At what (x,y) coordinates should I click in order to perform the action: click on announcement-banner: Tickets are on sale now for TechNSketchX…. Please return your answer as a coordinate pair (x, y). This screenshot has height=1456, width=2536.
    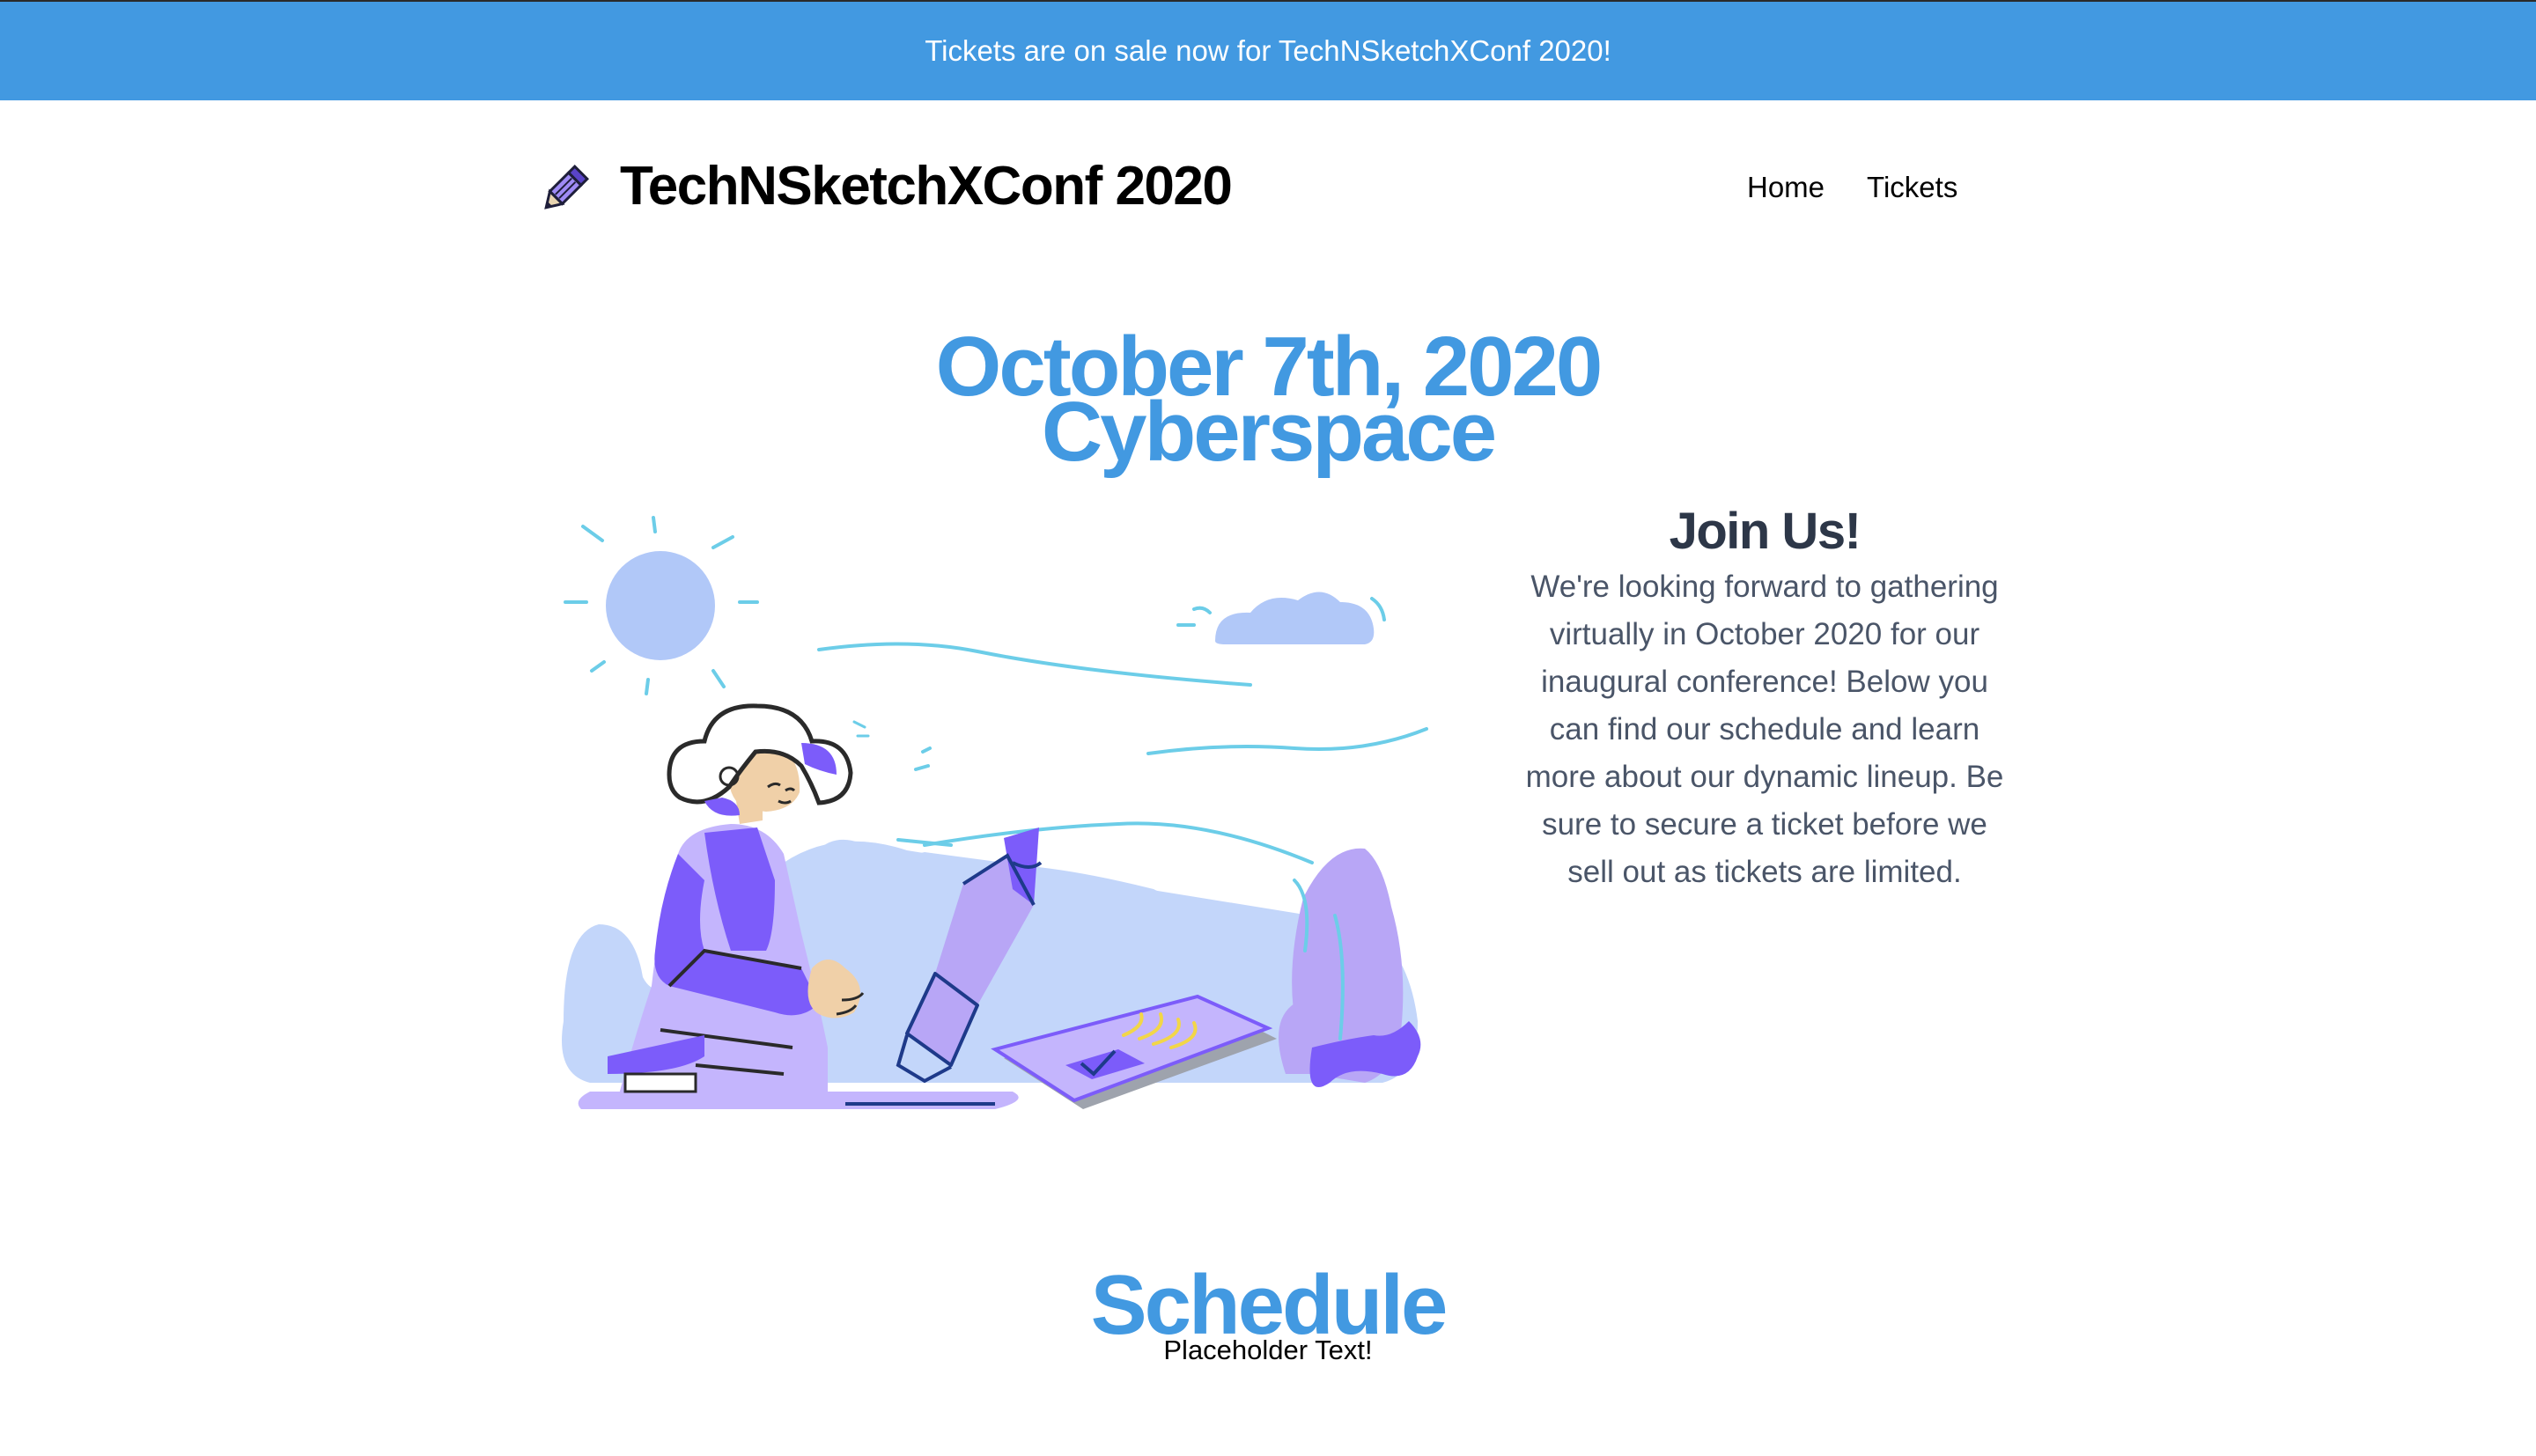
    Looking at the image, I should click on (1268, 50).